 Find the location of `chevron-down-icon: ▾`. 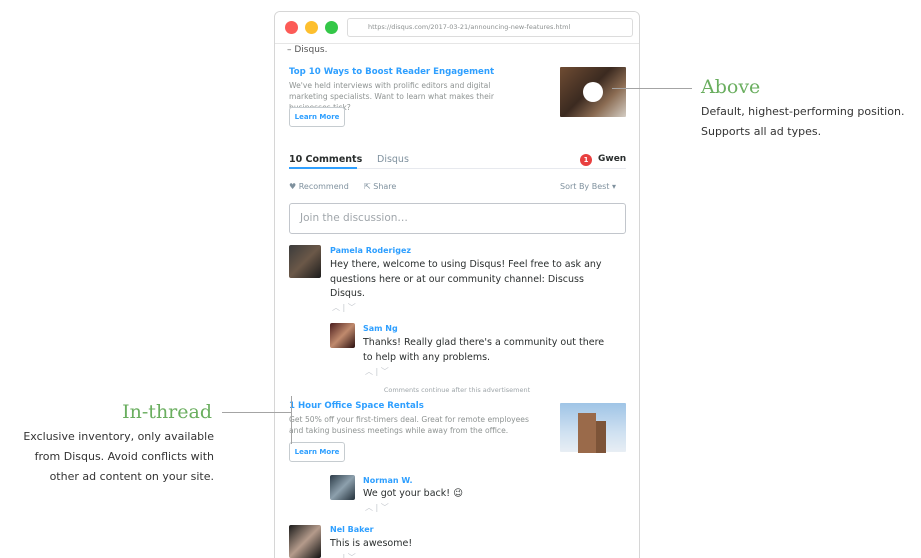

chevron-down-icon: ▾ is located at coordinates (613, 186).